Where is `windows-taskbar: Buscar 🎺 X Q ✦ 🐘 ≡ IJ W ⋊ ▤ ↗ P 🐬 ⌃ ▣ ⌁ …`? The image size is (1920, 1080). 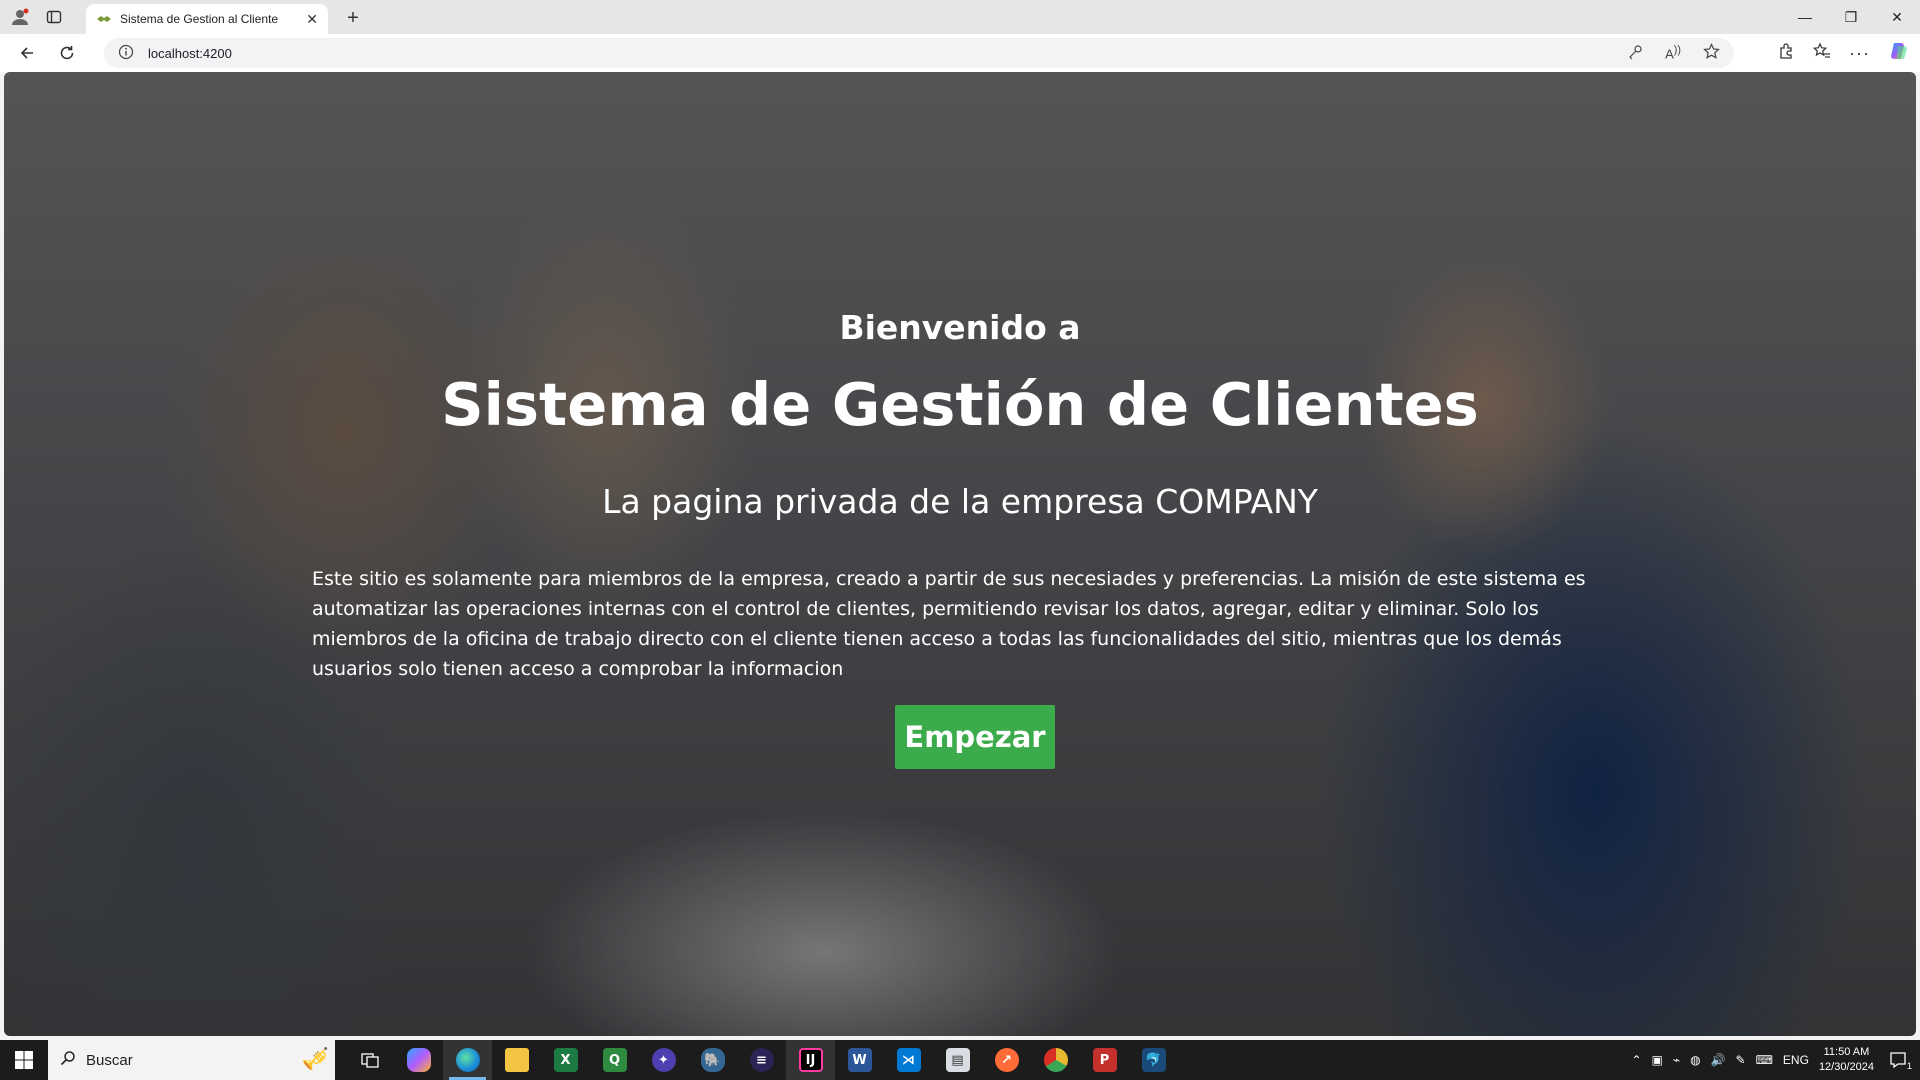 windows-taskbar: Buscar 🎺 X Q ✦ 🐘 ≡ IJ W ⋊ ▤ ↗ P 🐬 ⌃ ▣ ⌁ … is located at coordinates (960, 1060).